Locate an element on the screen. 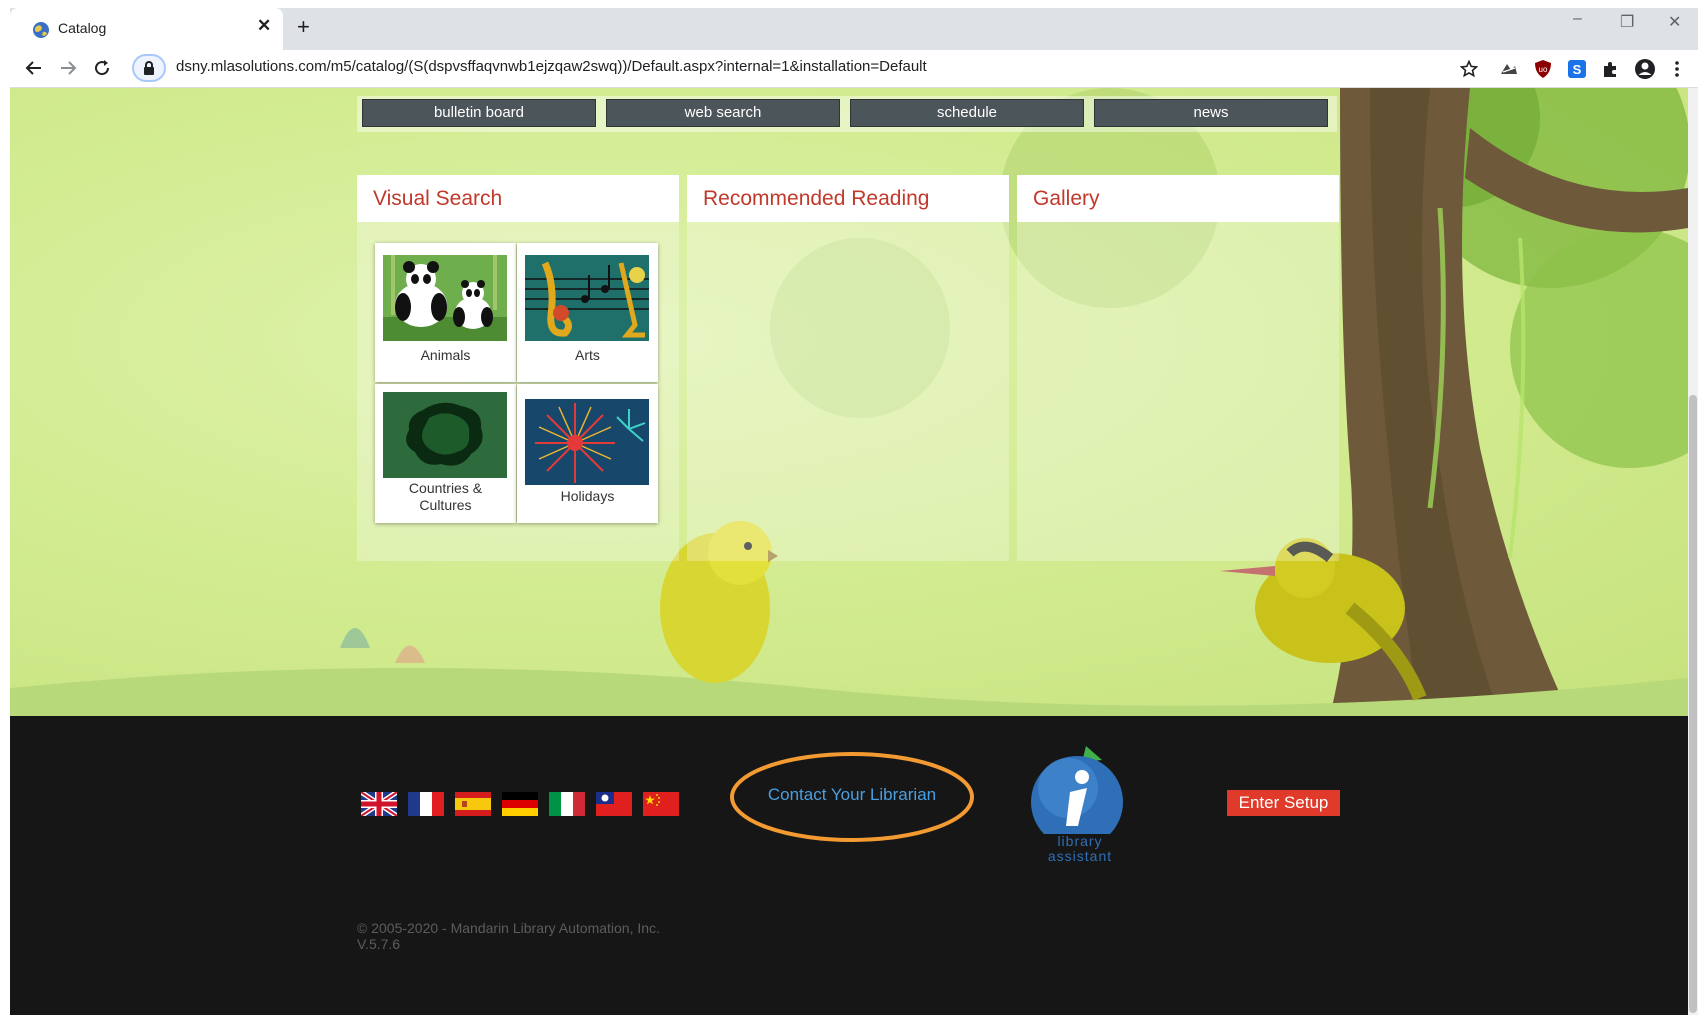 This screenshot has height=1015, width=1698. svg-text: uo is located at coordinates (1543, 69).